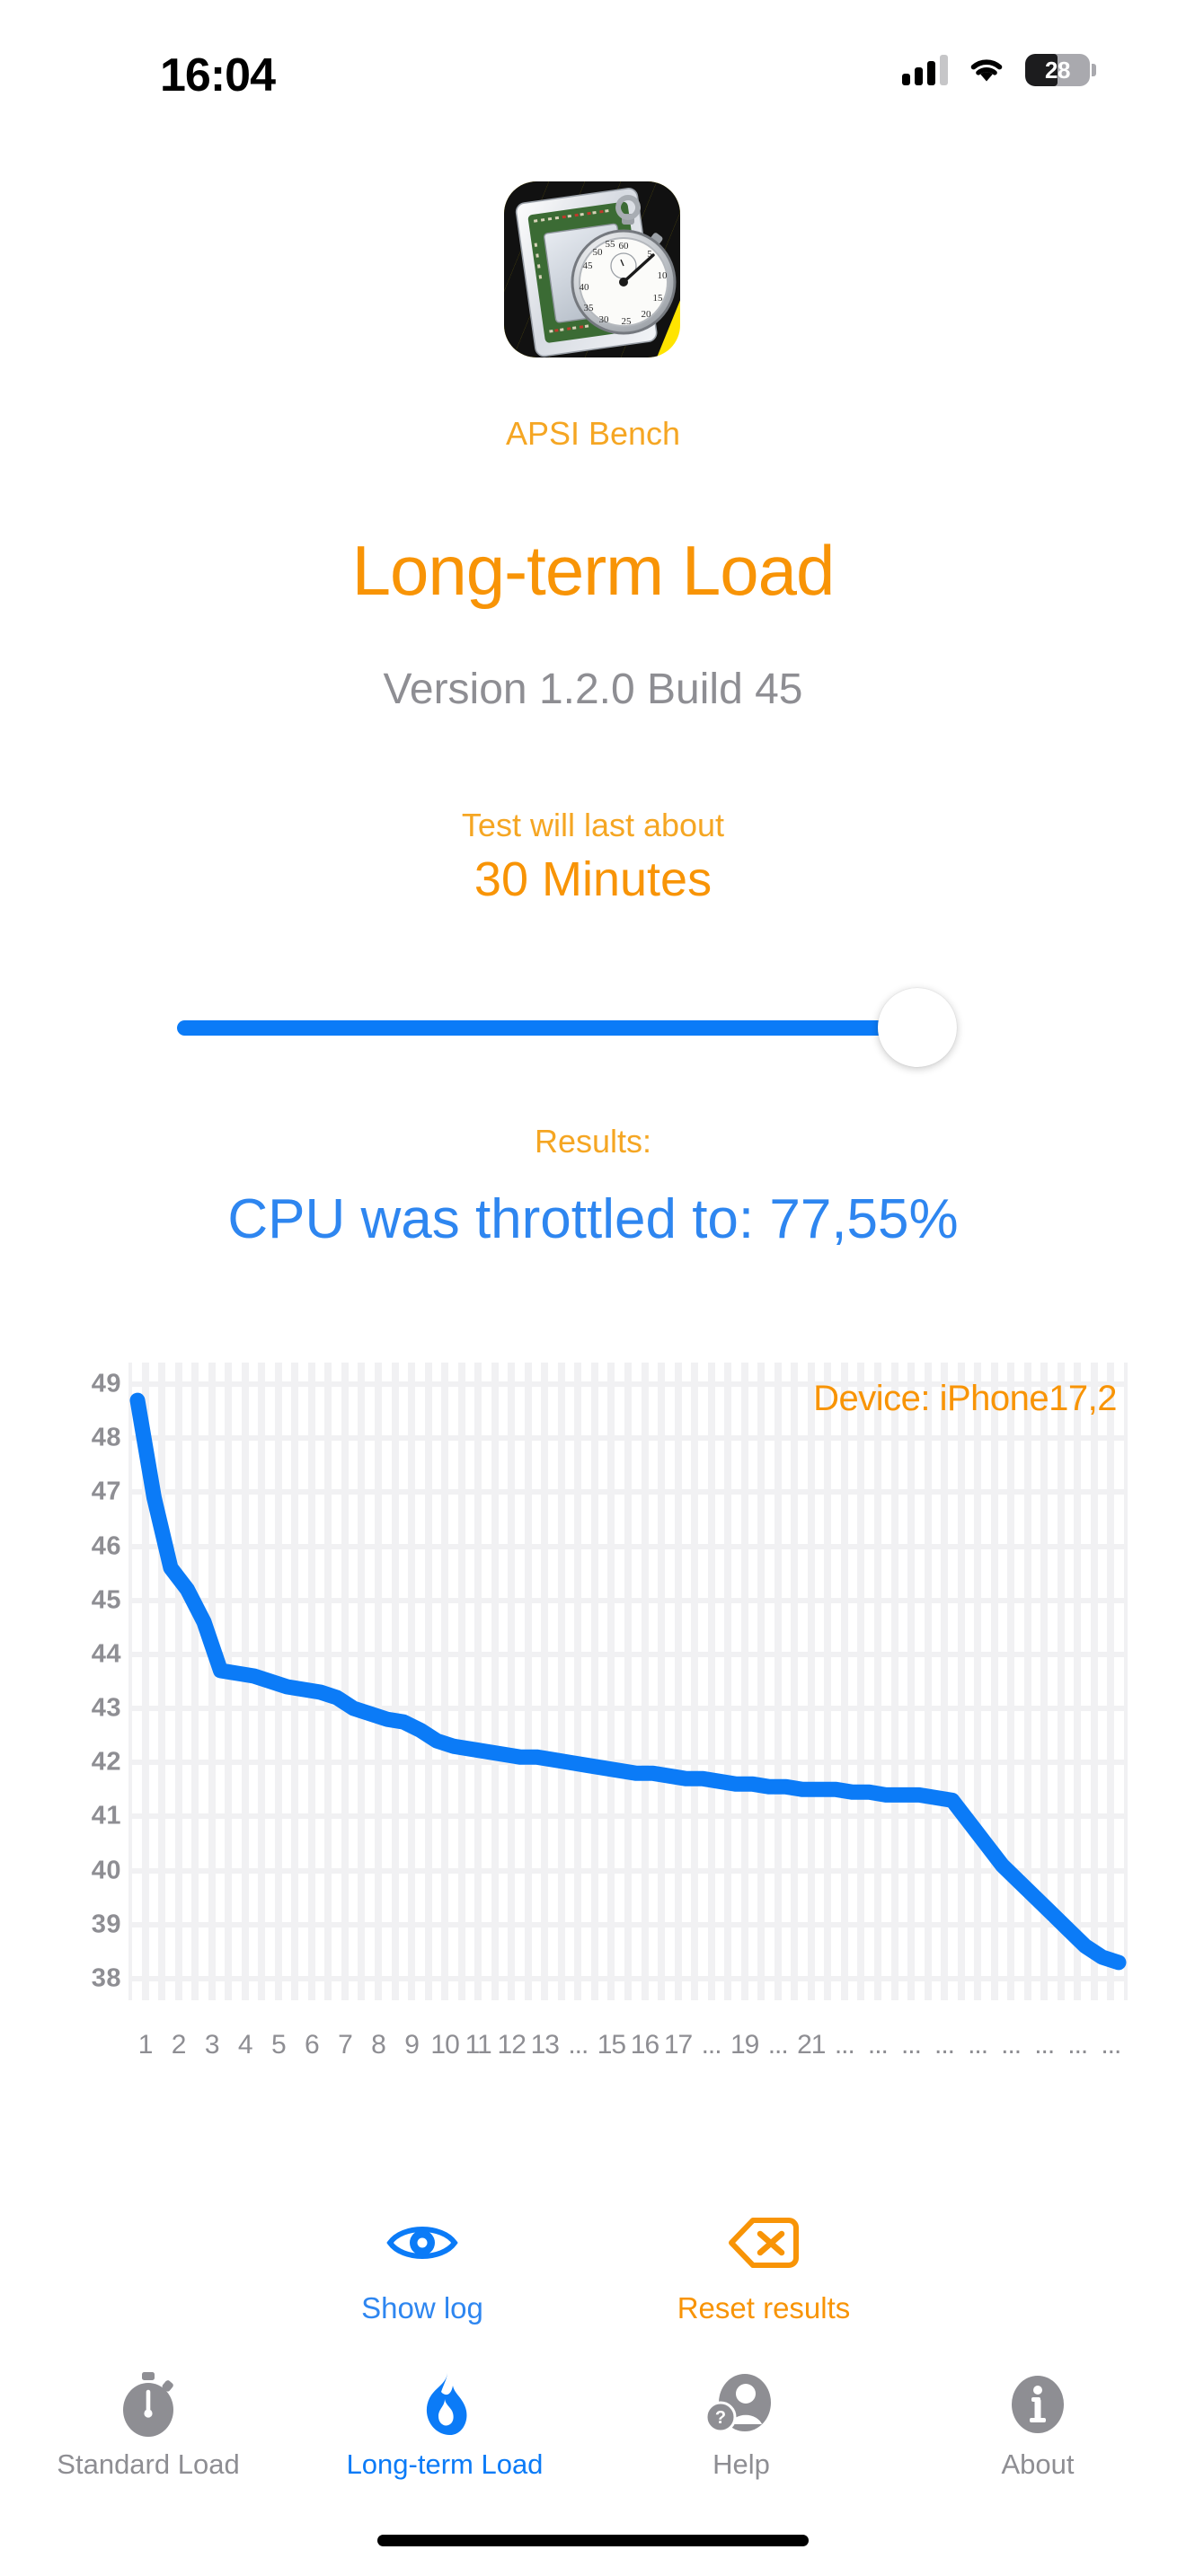 The width and height of the screenshot is (1186, 2576). What do you see at coordinates (106, 1978) in the screenshot?
I see `chart-y-tick: 38` at bounding box center [106, 1978].